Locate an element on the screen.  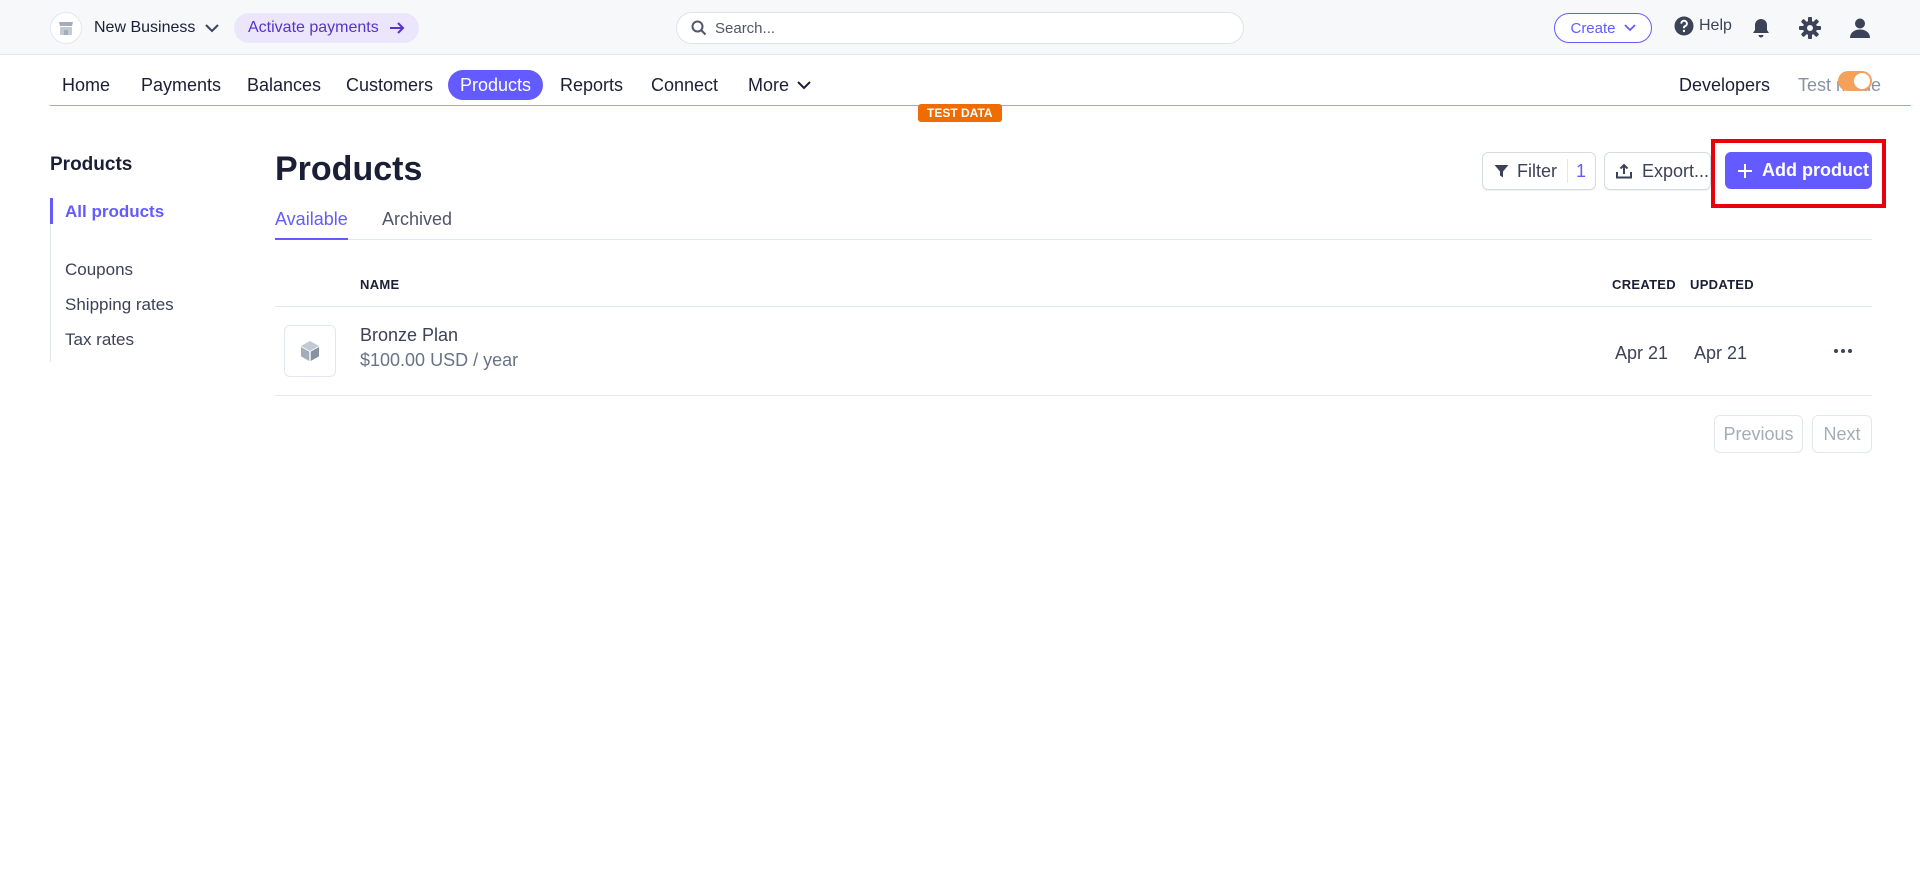
tab-available: Available is located at coordinates (311, 224).